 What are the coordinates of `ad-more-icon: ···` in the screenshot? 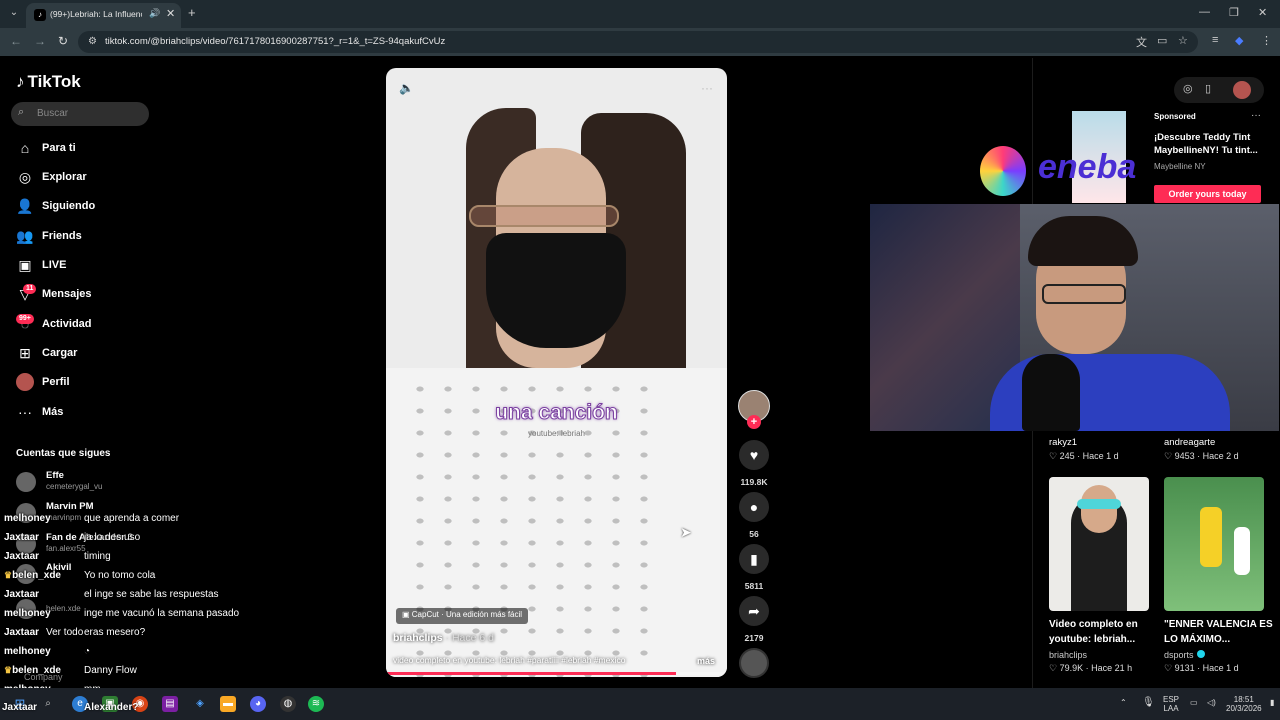 It's located at (1256, 115).